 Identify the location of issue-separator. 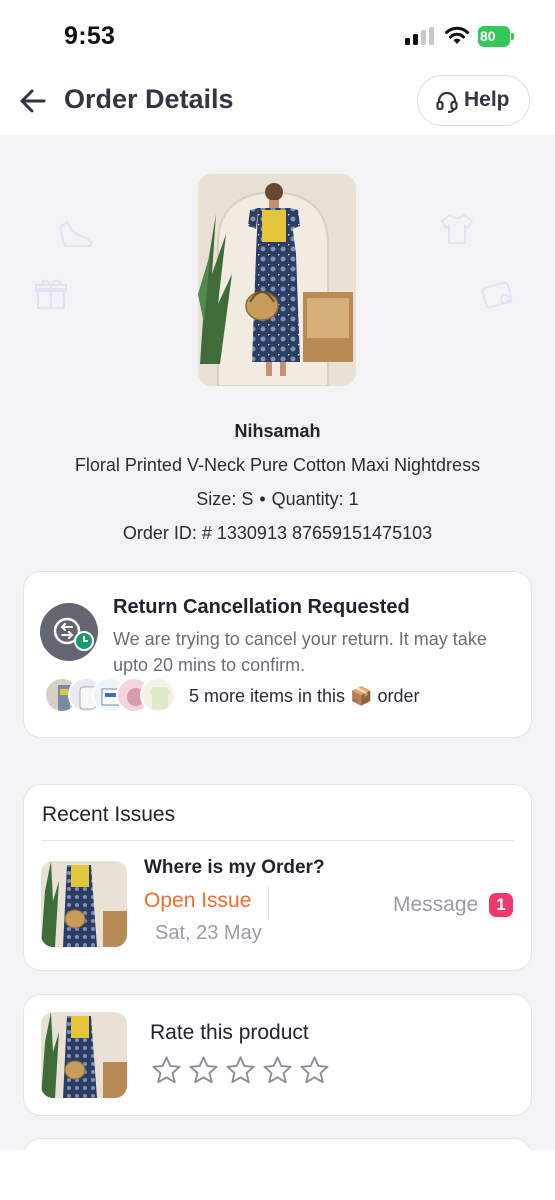
(268, 903).